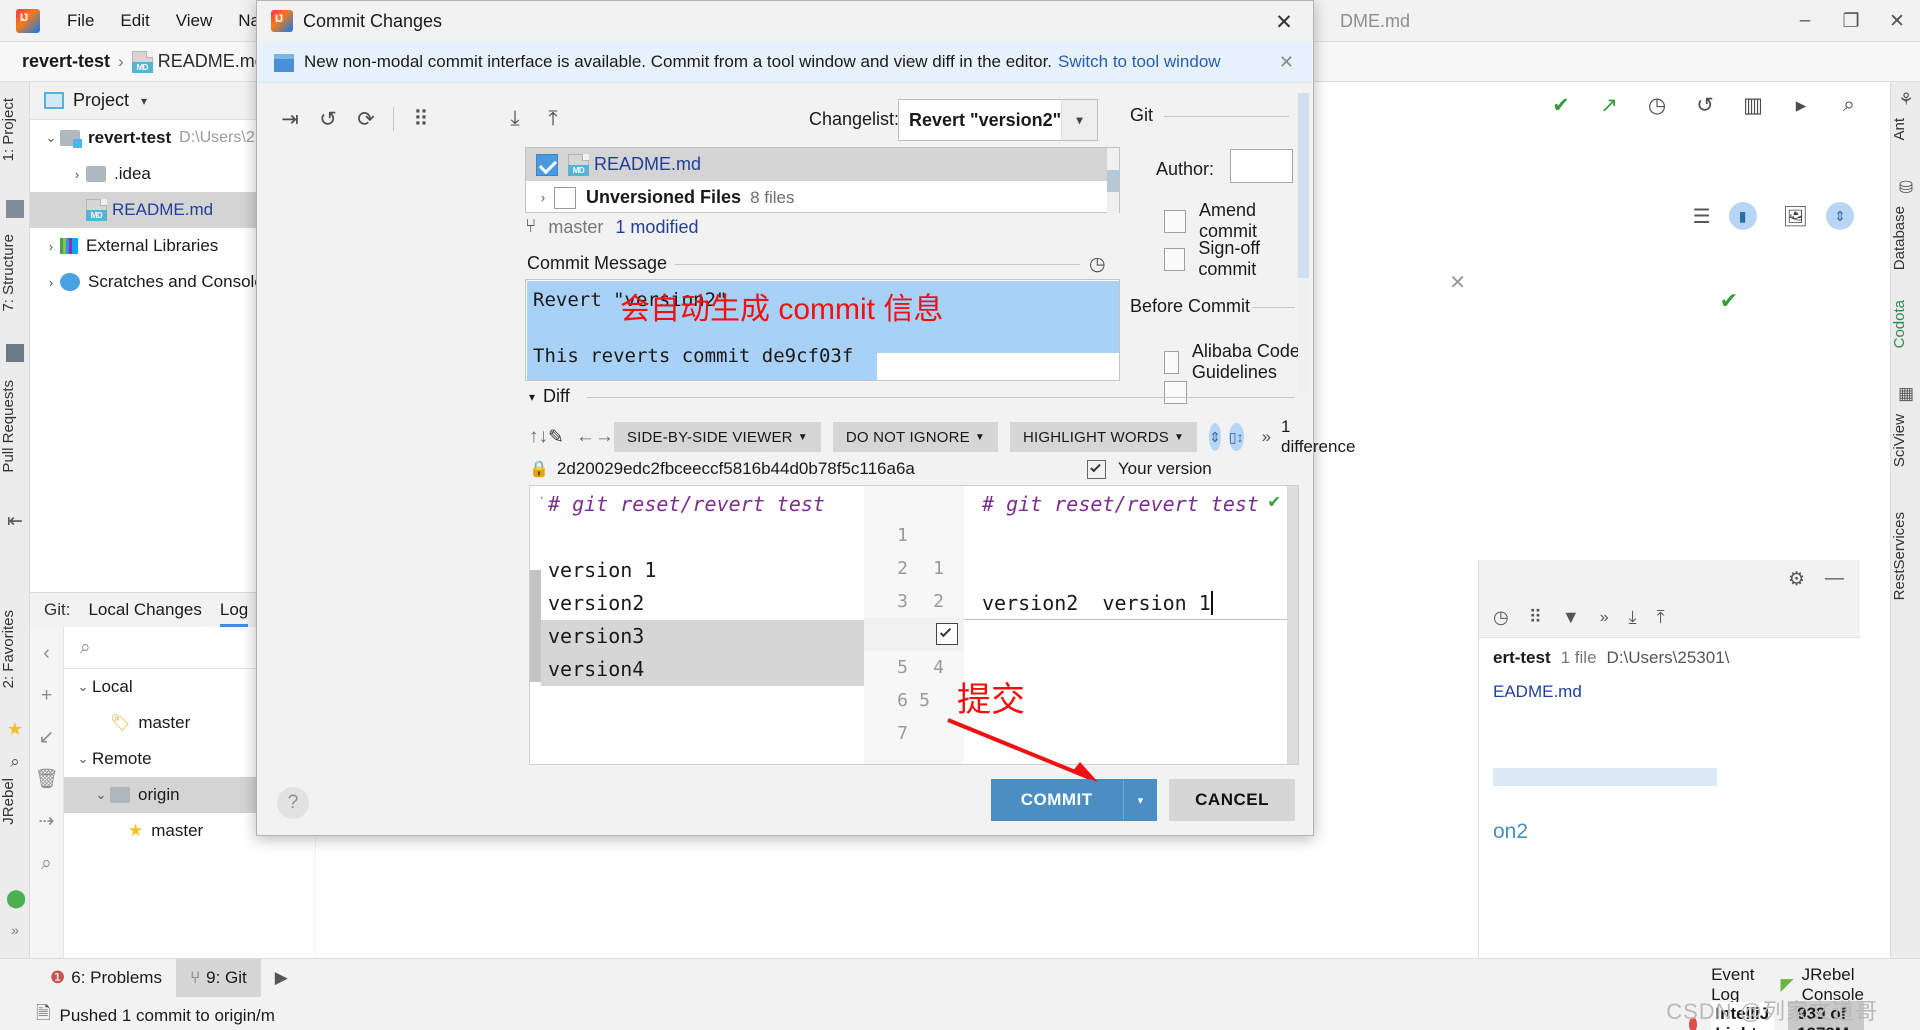 The height and width of the screenshot is (1030, 1920). What do you see at coordinates (1139, 62) in the screenshot?
I see `switch-to-tool-window-link: Switch to tool window` at bounding box center [1139, 62].